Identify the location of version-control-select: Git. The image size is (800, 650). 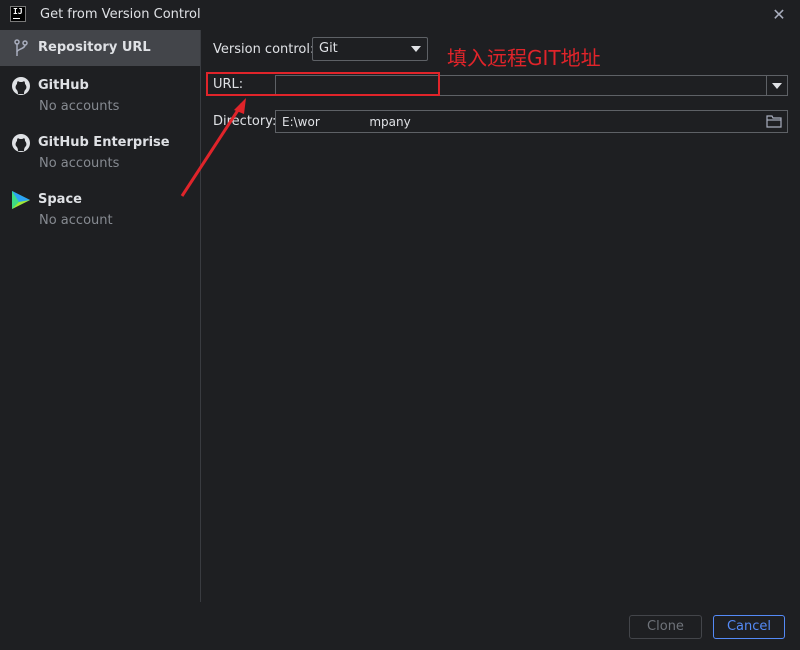
(370, 49).